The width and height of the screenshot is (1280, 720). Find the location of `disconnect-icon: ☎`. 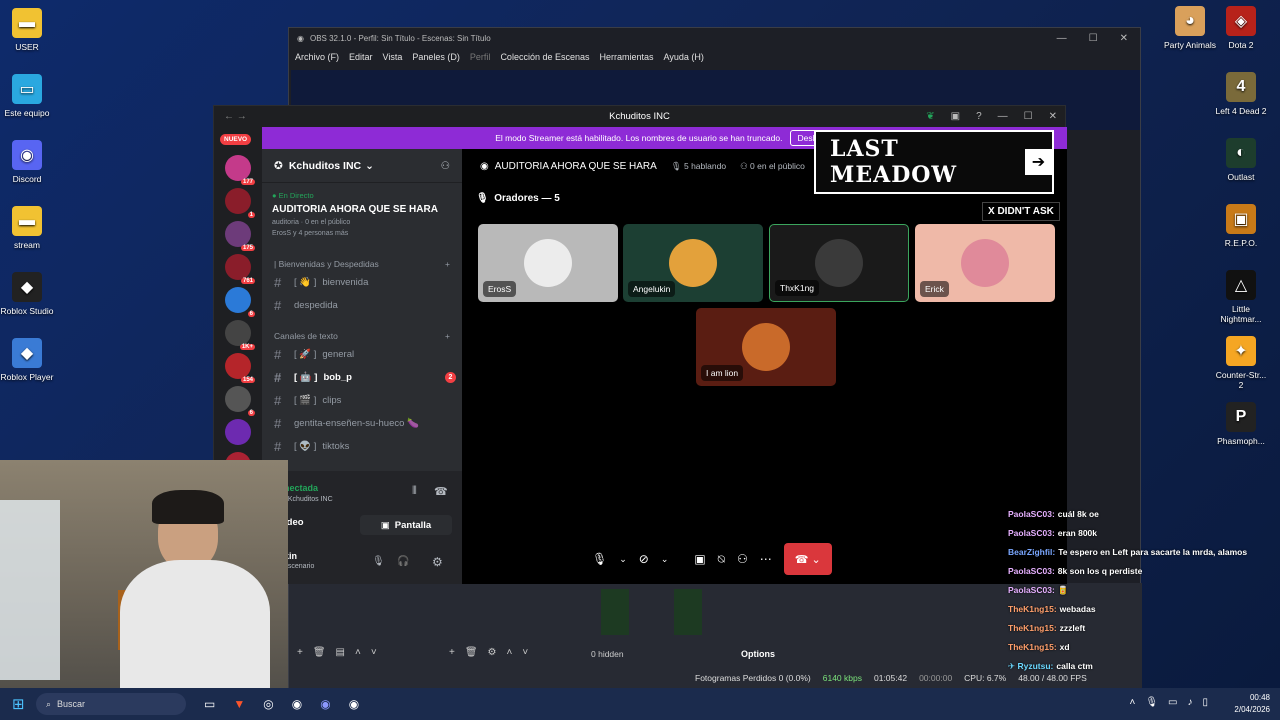

disconnect-icon: ☎ is located at coordinates (441, 491).